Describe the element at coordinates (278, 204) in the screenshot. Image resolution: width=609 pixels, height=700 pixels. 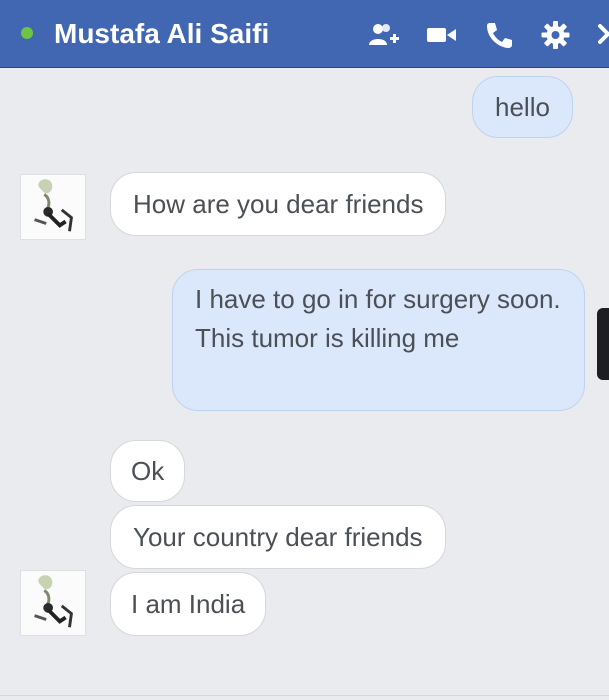
I see `message-bubble-incoming: How are you dear friends` at that location.